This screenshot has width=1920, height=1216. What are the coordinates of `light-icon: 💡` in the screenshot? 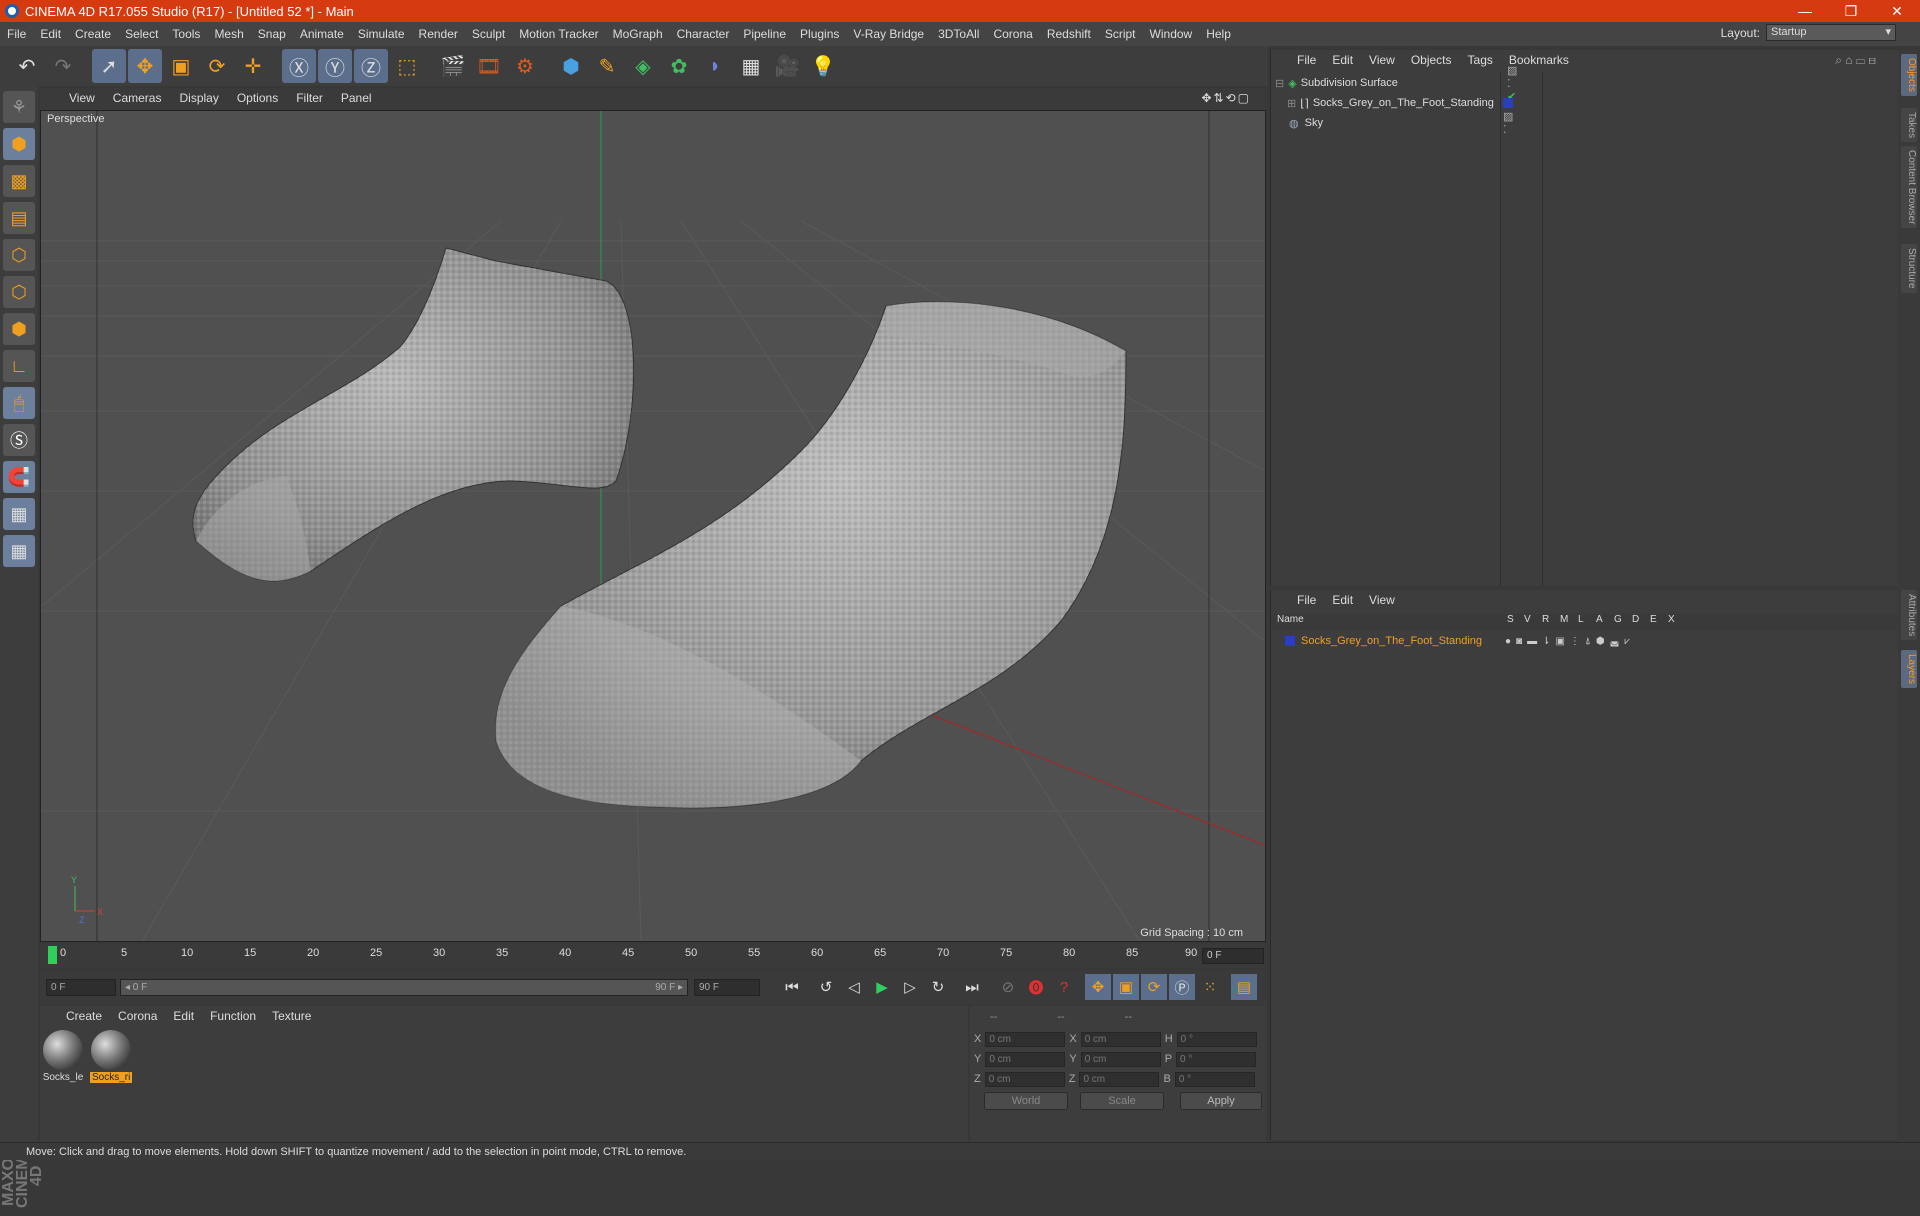 It's located at (823, 66).